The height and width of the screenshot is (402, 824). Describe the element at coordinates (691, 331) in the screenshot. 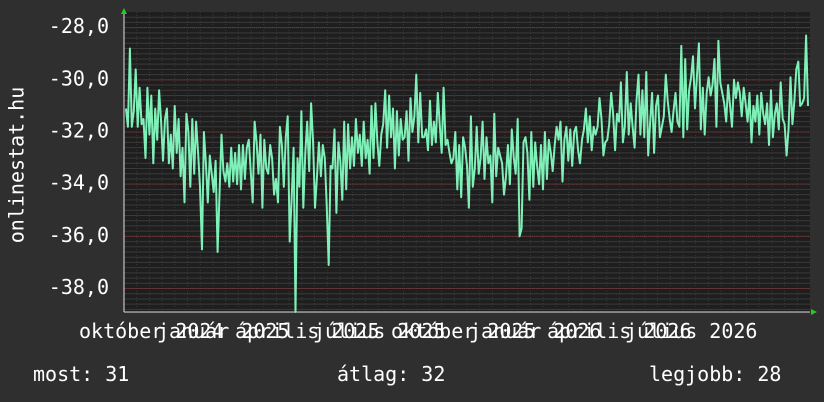

I see `x-tick-label: július 2026` at that location.